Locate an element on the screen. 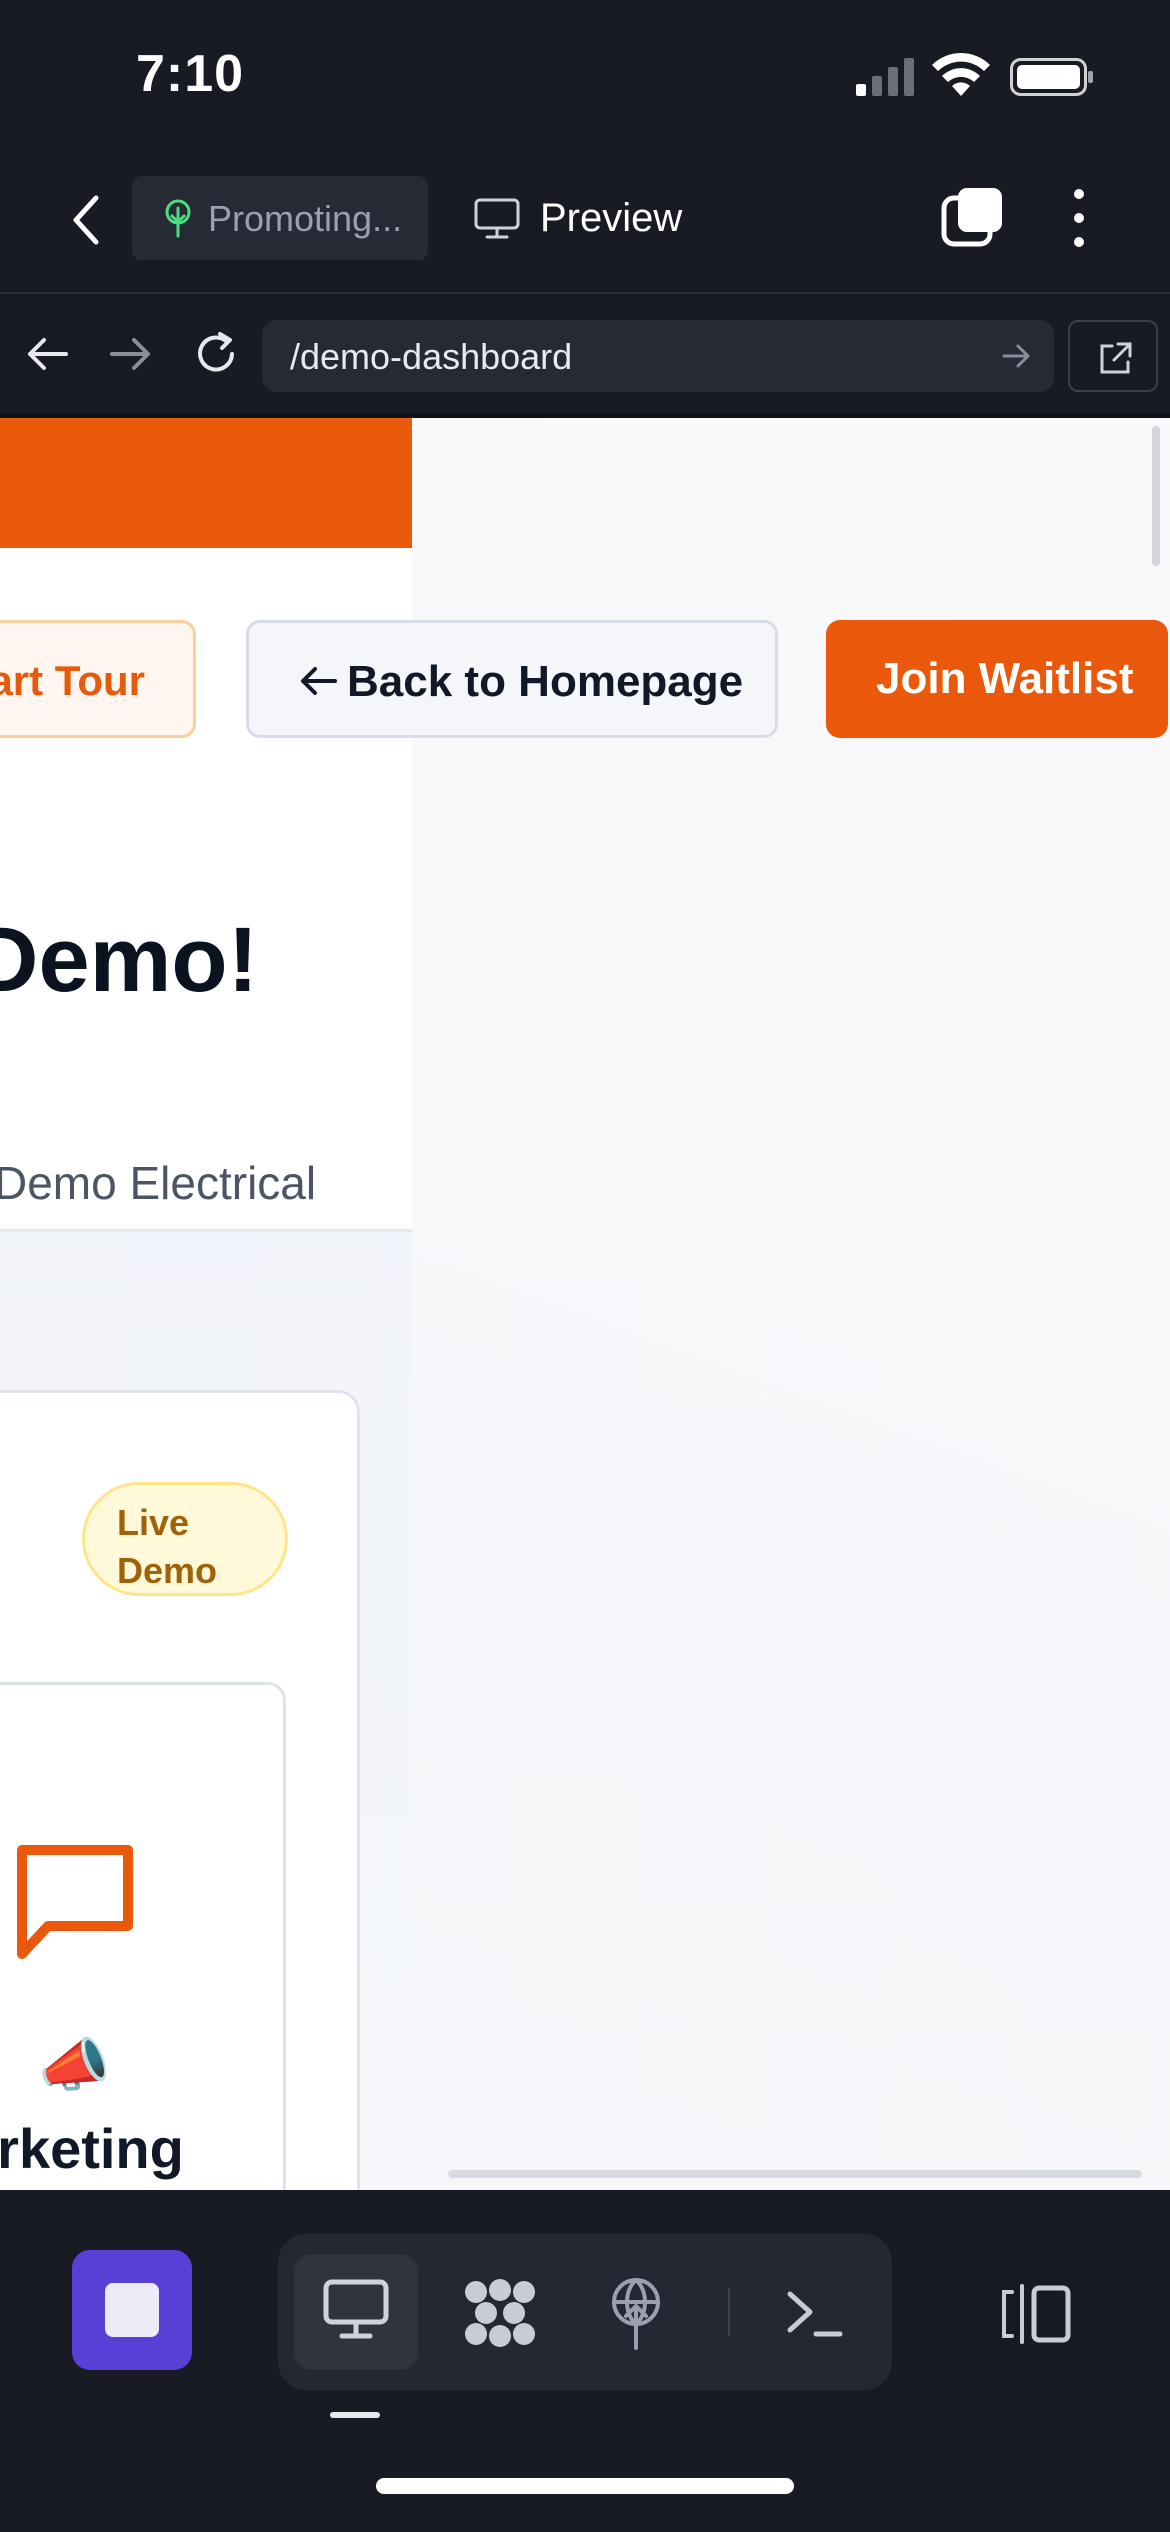 The height and width of the screenshot is (2532, 1170). external-link-icon is located at coordinates (1116, 358).